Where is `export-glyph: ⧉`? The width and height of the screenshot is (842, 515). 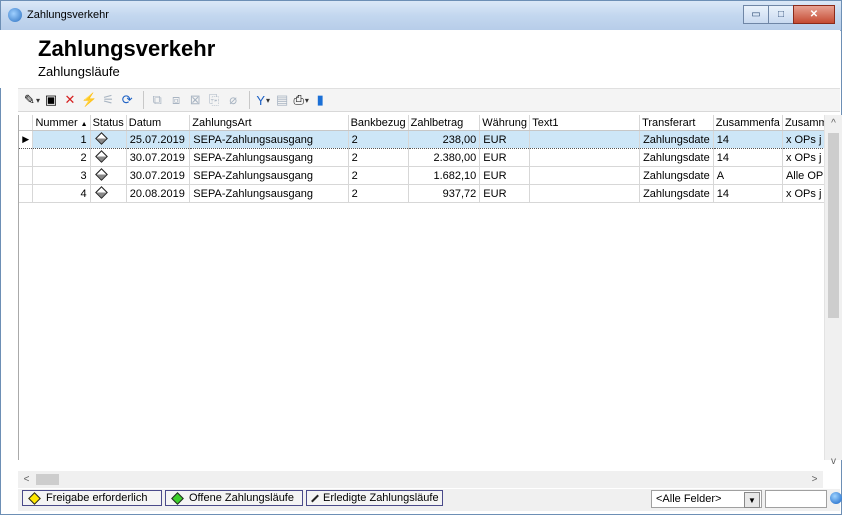 export-glyph: ⧉ is located at coordinates (157, 99).